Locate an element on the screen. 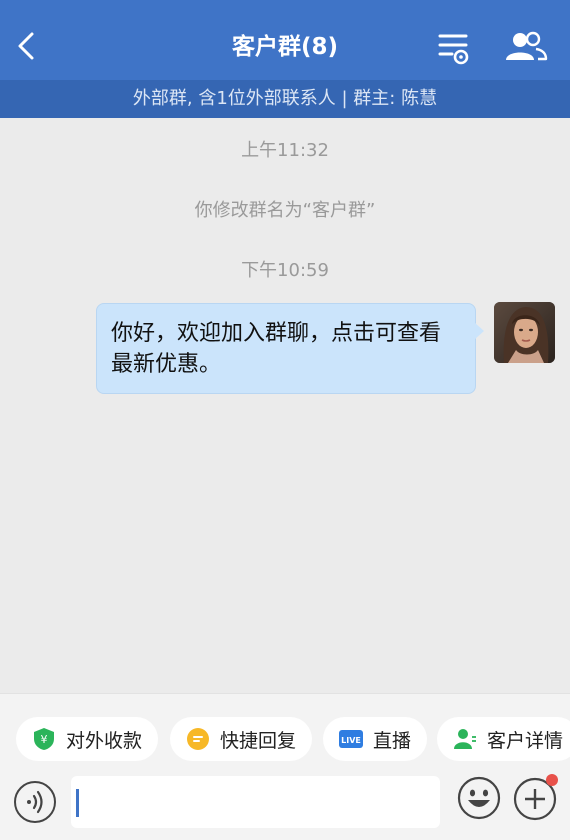 This screenshot has width=570, height=840. chip-label: 对外收款 is located at coordinates (104, 740).